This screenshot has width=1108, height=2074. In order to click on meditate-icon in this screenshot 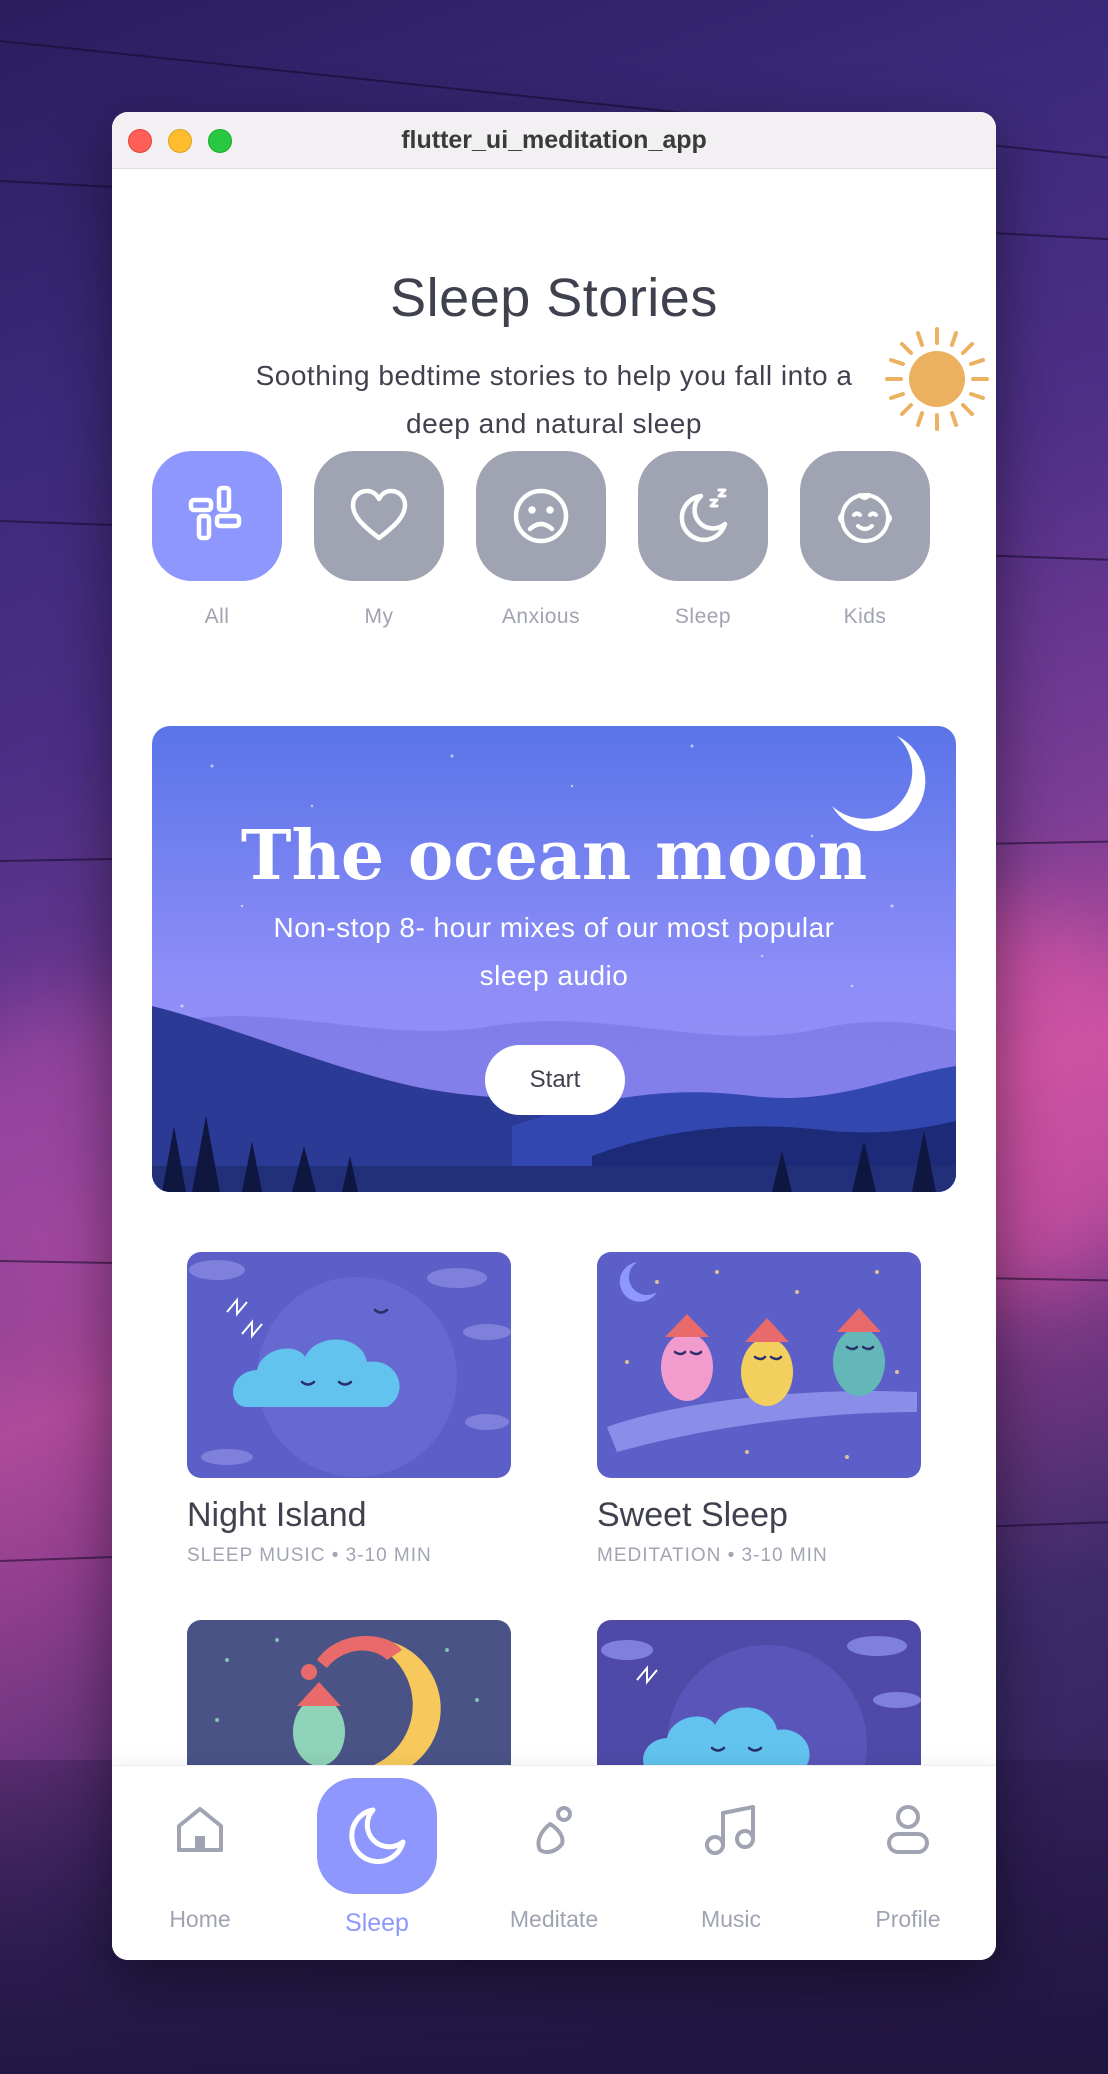, I will do `click(554, 1830)`.